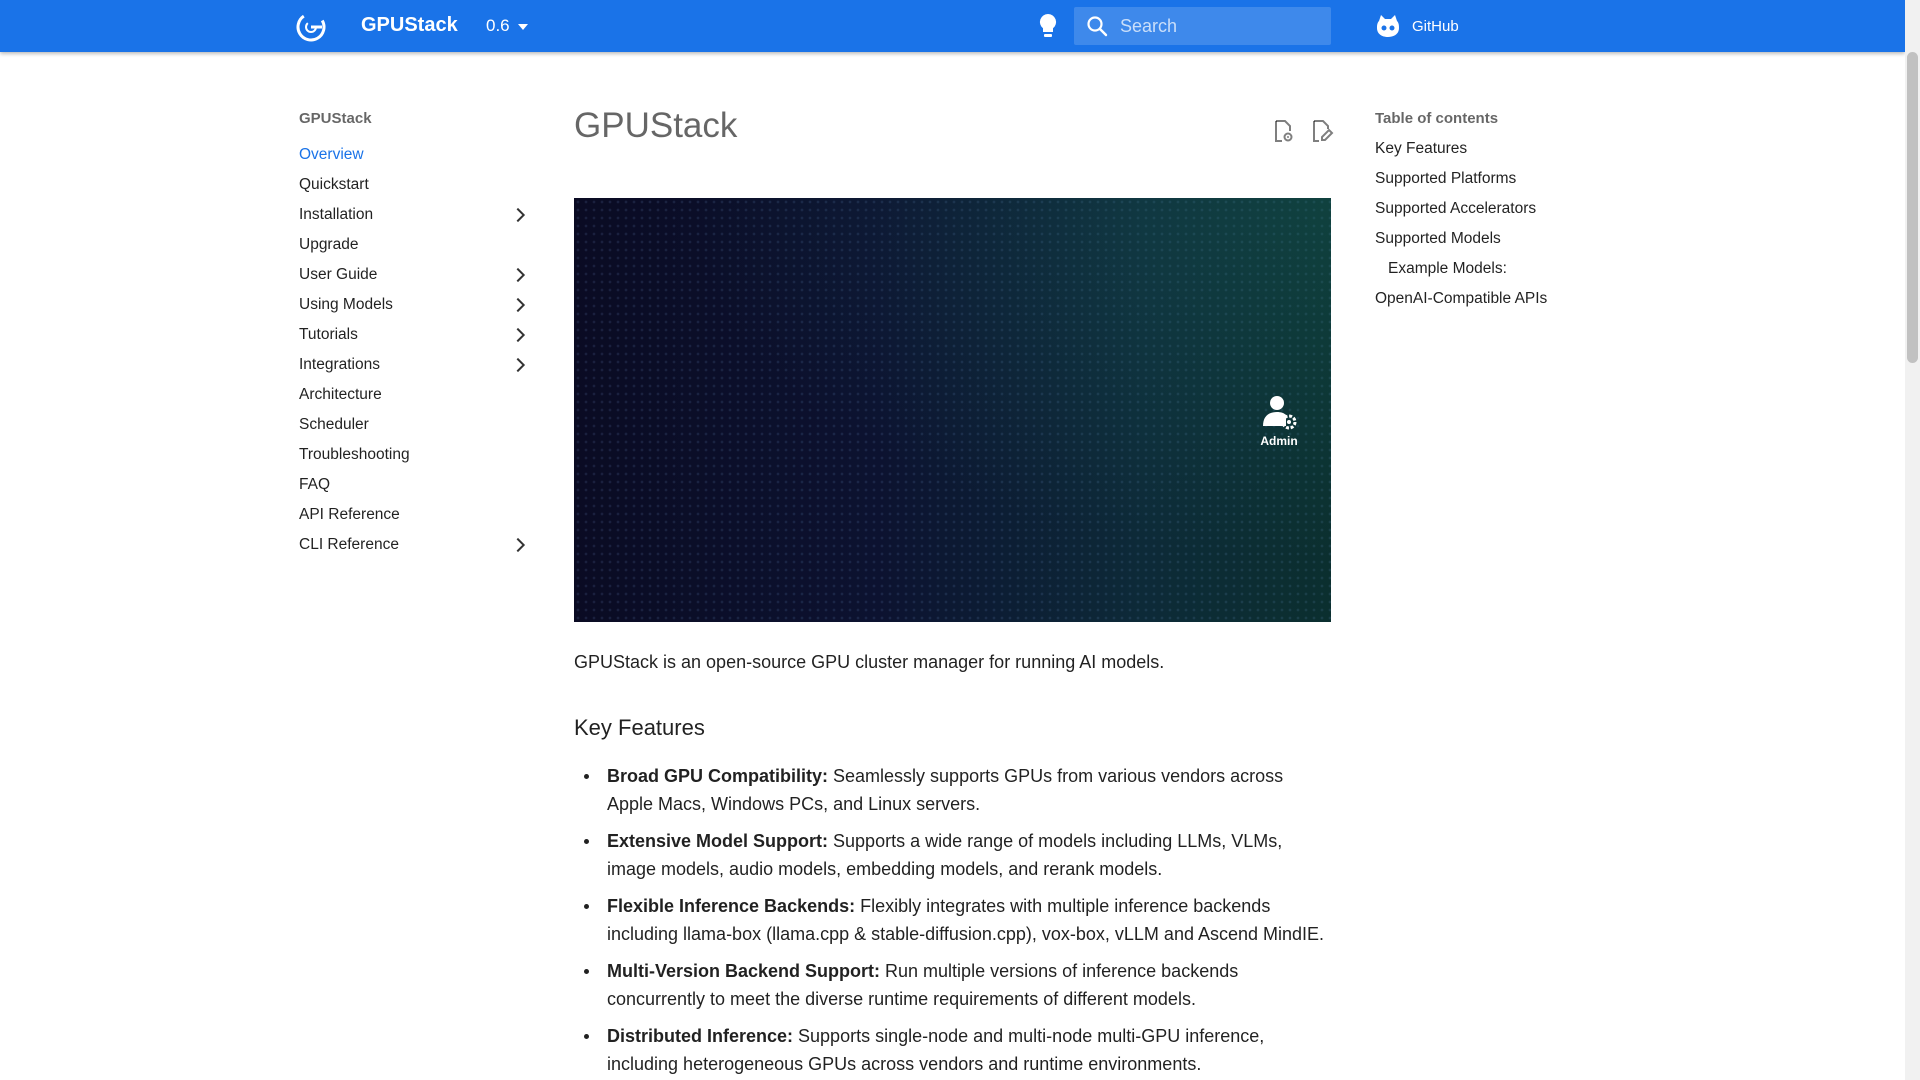 Image resolution: width=1920 pixels, height=1080 pixels. I want to click on github-link: GitHub, so click(1416, 26).